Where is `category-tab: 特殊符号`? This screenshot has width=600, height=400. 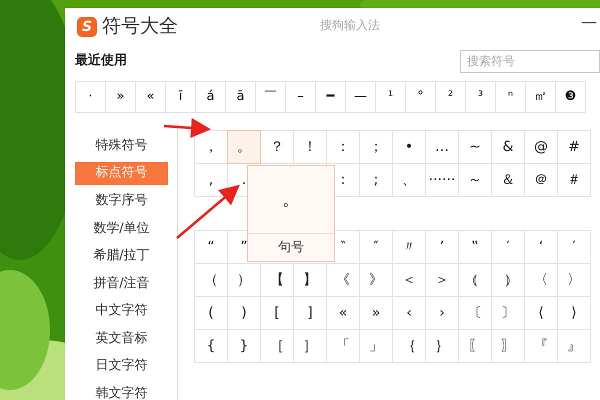 category-tab: 特殊符号 is located at coordinates (121, 146).